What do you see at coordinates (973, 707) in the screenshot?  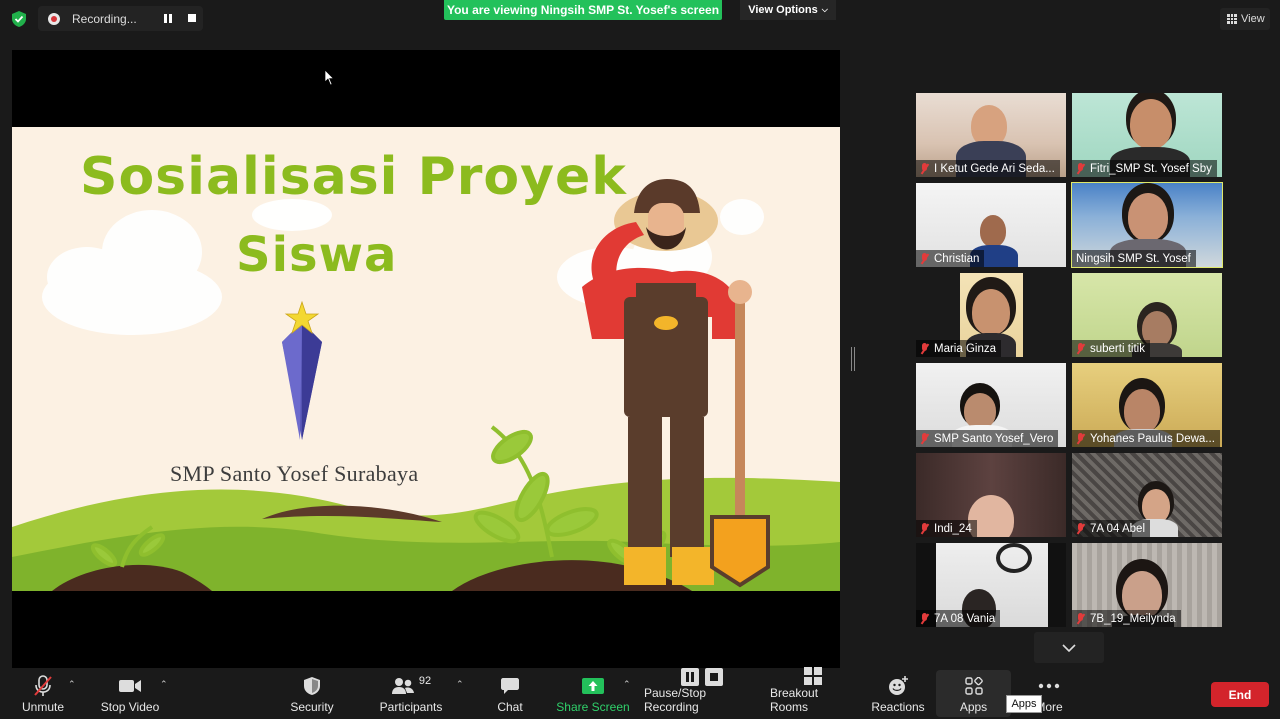 I see `apps-label: Apps` at bounding box center [973, 707].